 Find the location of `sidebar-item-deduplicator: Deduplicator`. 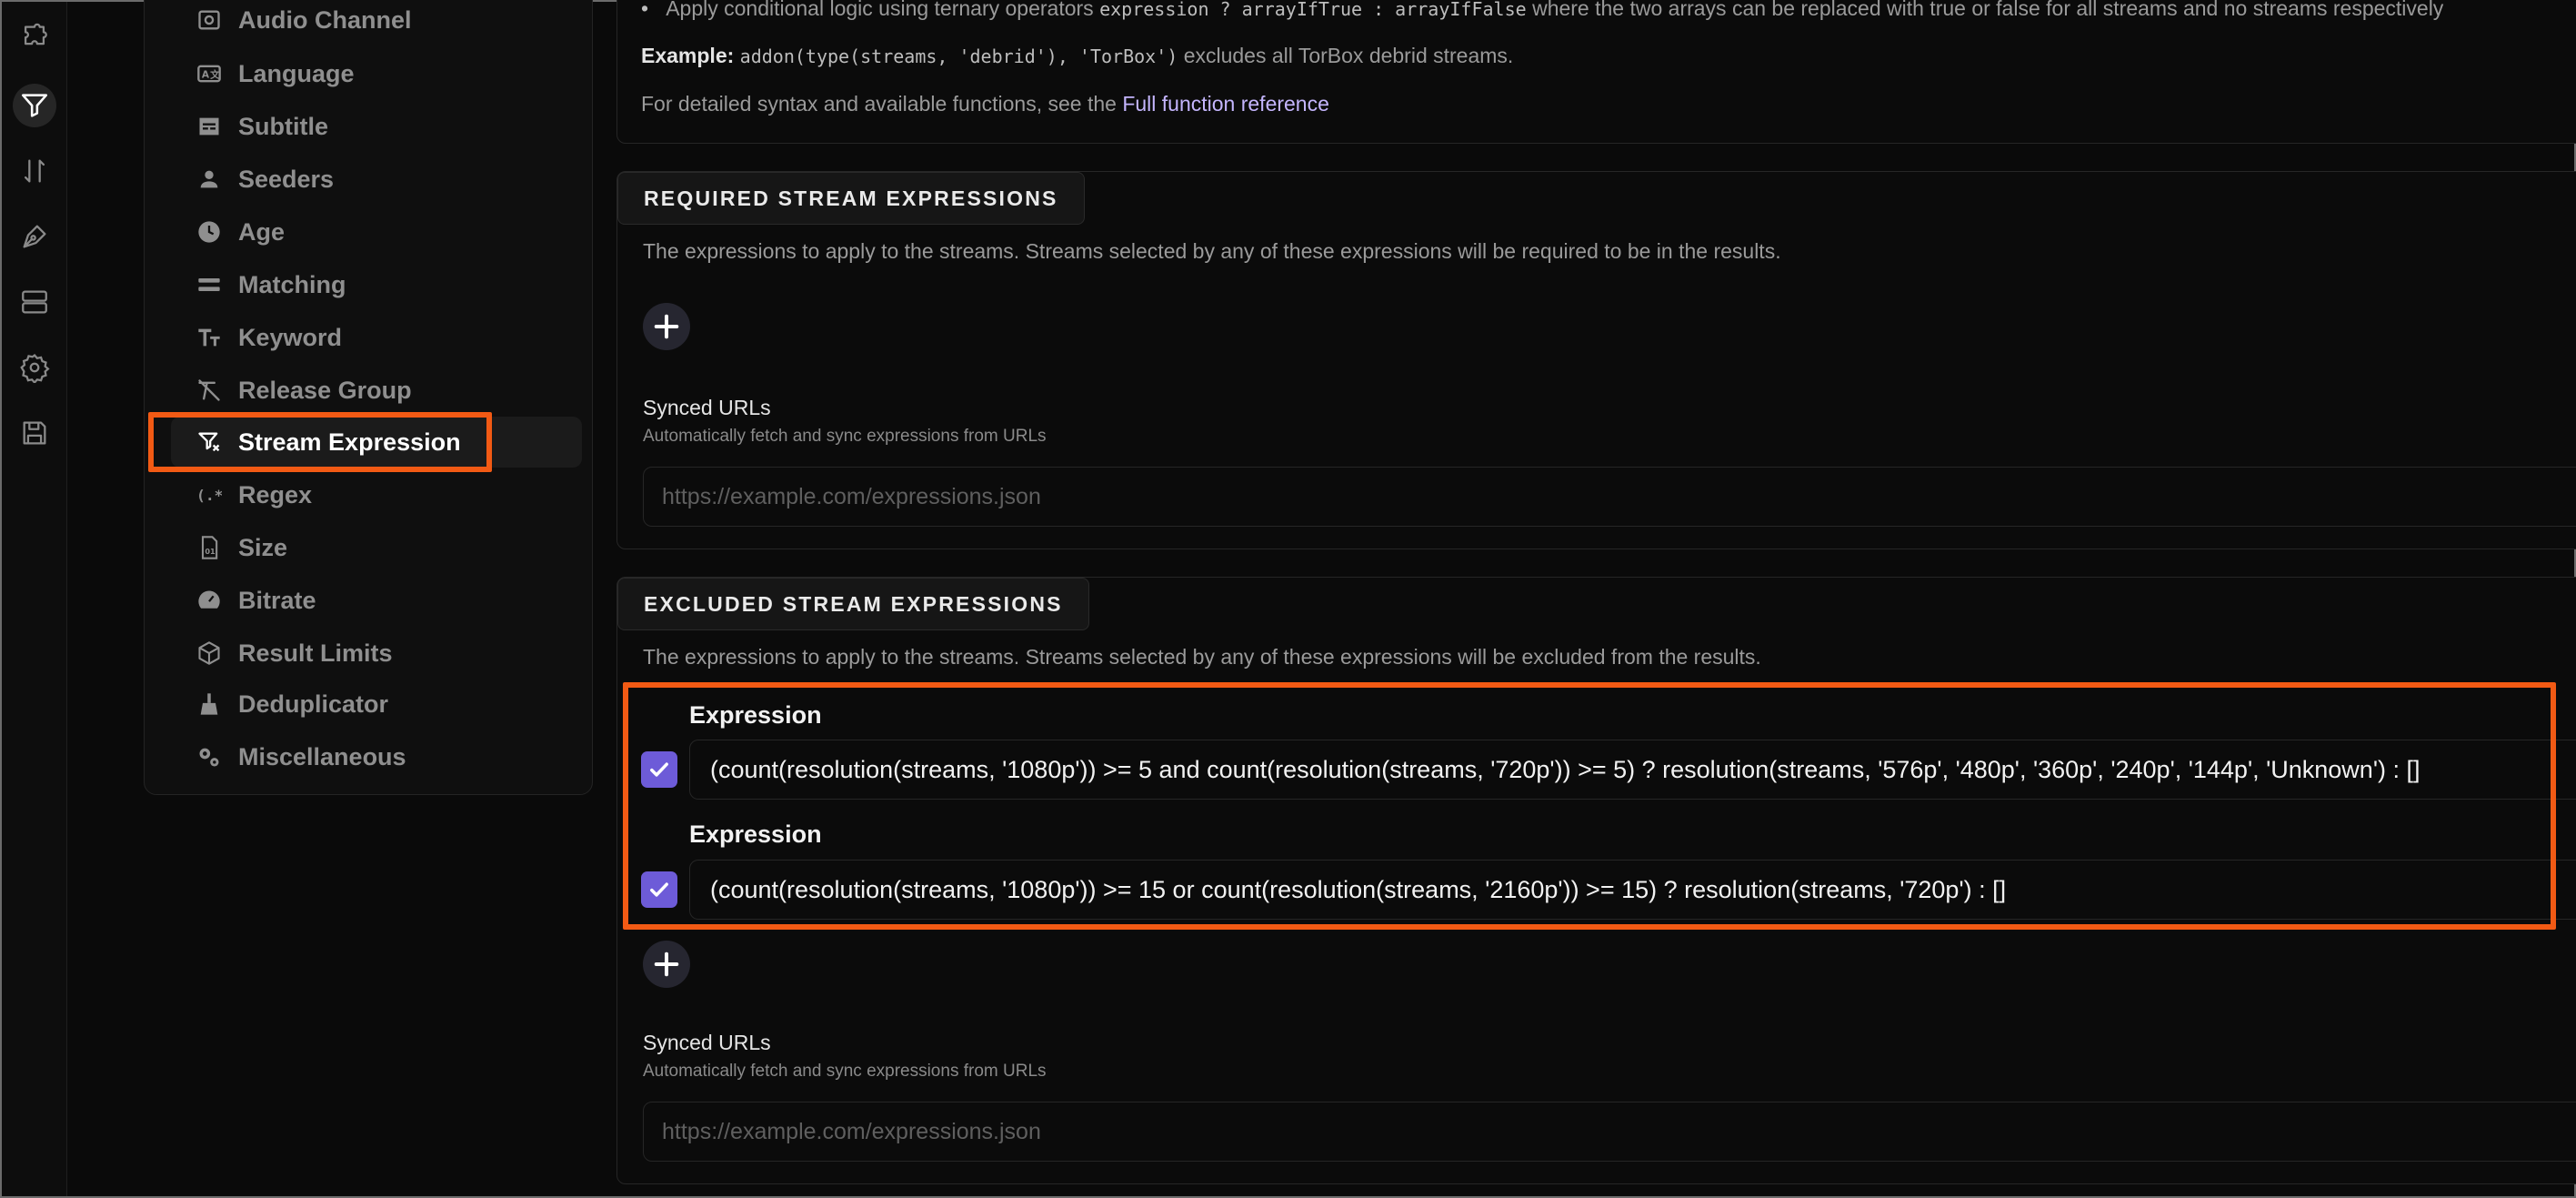

sidebar-item-deduplicator: Deduplicator is located at coordinates (376, 704).